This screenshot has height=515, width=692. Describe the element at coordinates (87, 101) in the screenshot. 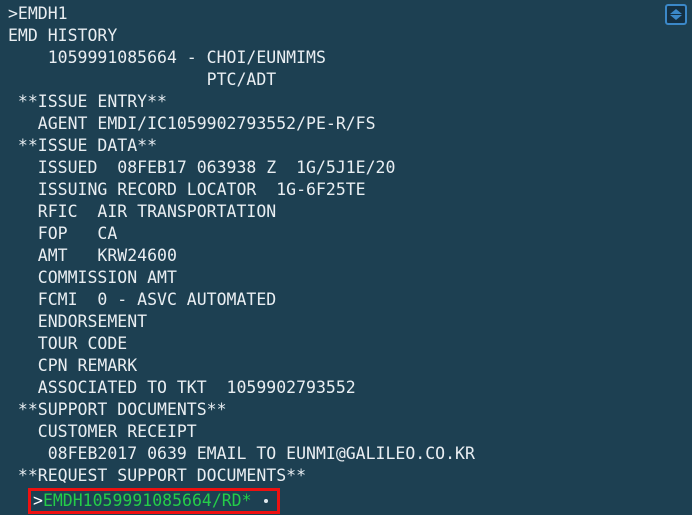

I see `terminal-line: **ISSUE ENTRY**` at that location.